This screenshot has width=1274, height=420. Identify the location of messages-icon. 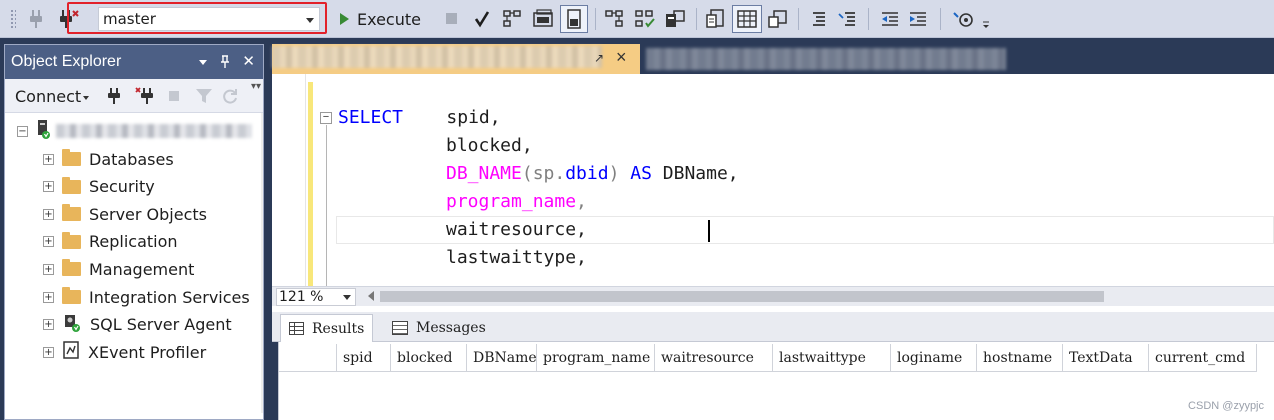
(400, 328).